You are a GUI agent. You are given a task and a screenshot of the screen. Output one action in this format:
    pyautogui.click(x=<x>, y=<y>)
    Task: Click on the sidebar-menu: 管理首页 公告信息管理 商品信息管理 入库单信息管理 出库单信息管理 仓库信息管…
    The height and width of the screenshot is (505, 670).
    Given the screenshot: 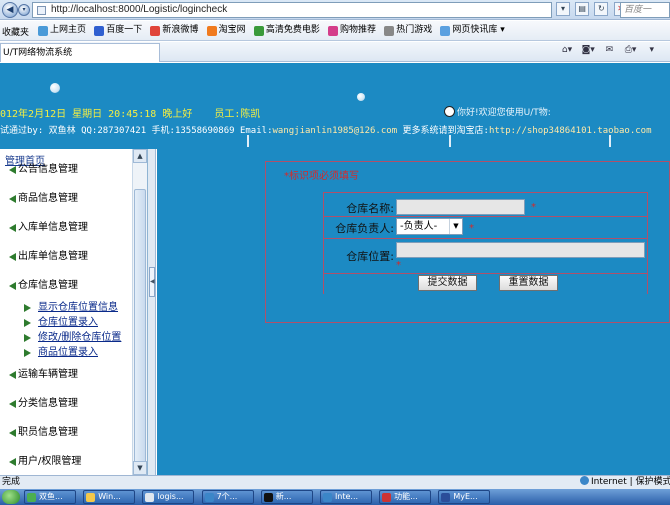 What is the action you would take?
    pyautogui.click(x=74, y=312)
    